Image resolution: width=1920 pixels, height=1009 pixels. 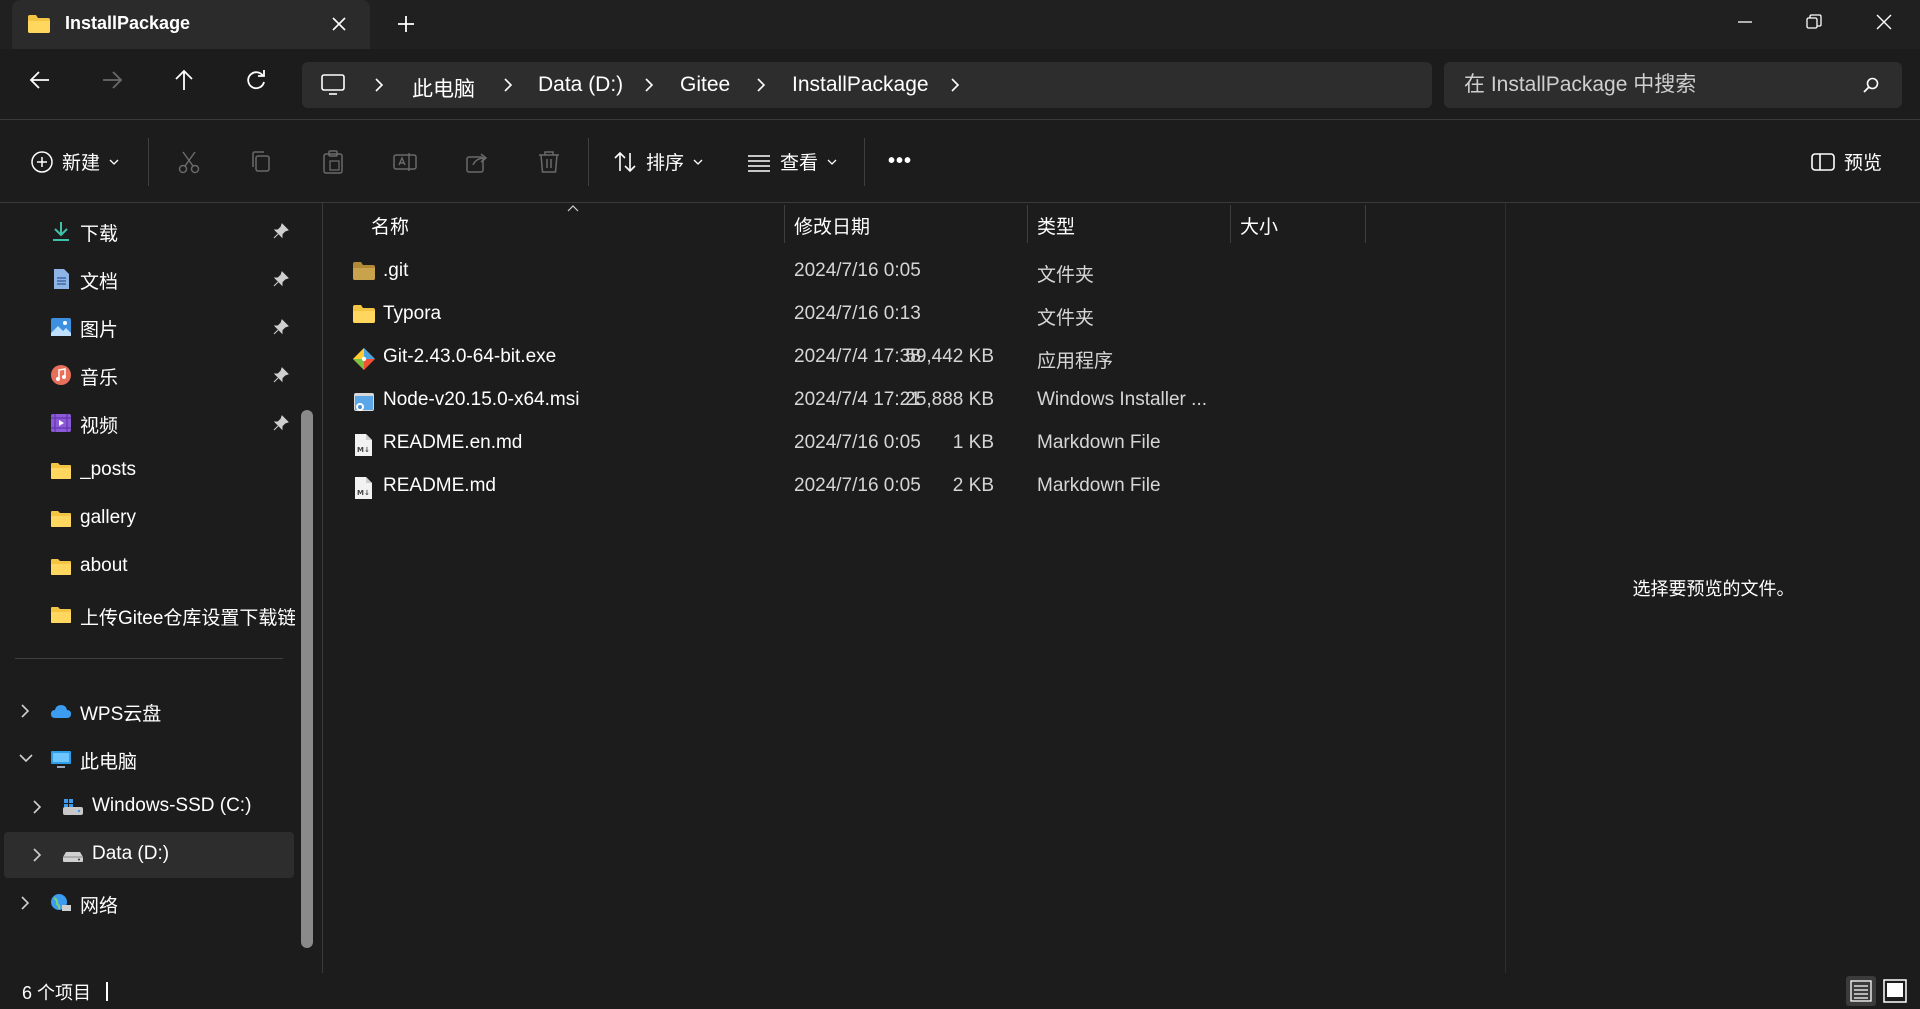 I want to click on details-view-button, so click(x=1861, y=991).